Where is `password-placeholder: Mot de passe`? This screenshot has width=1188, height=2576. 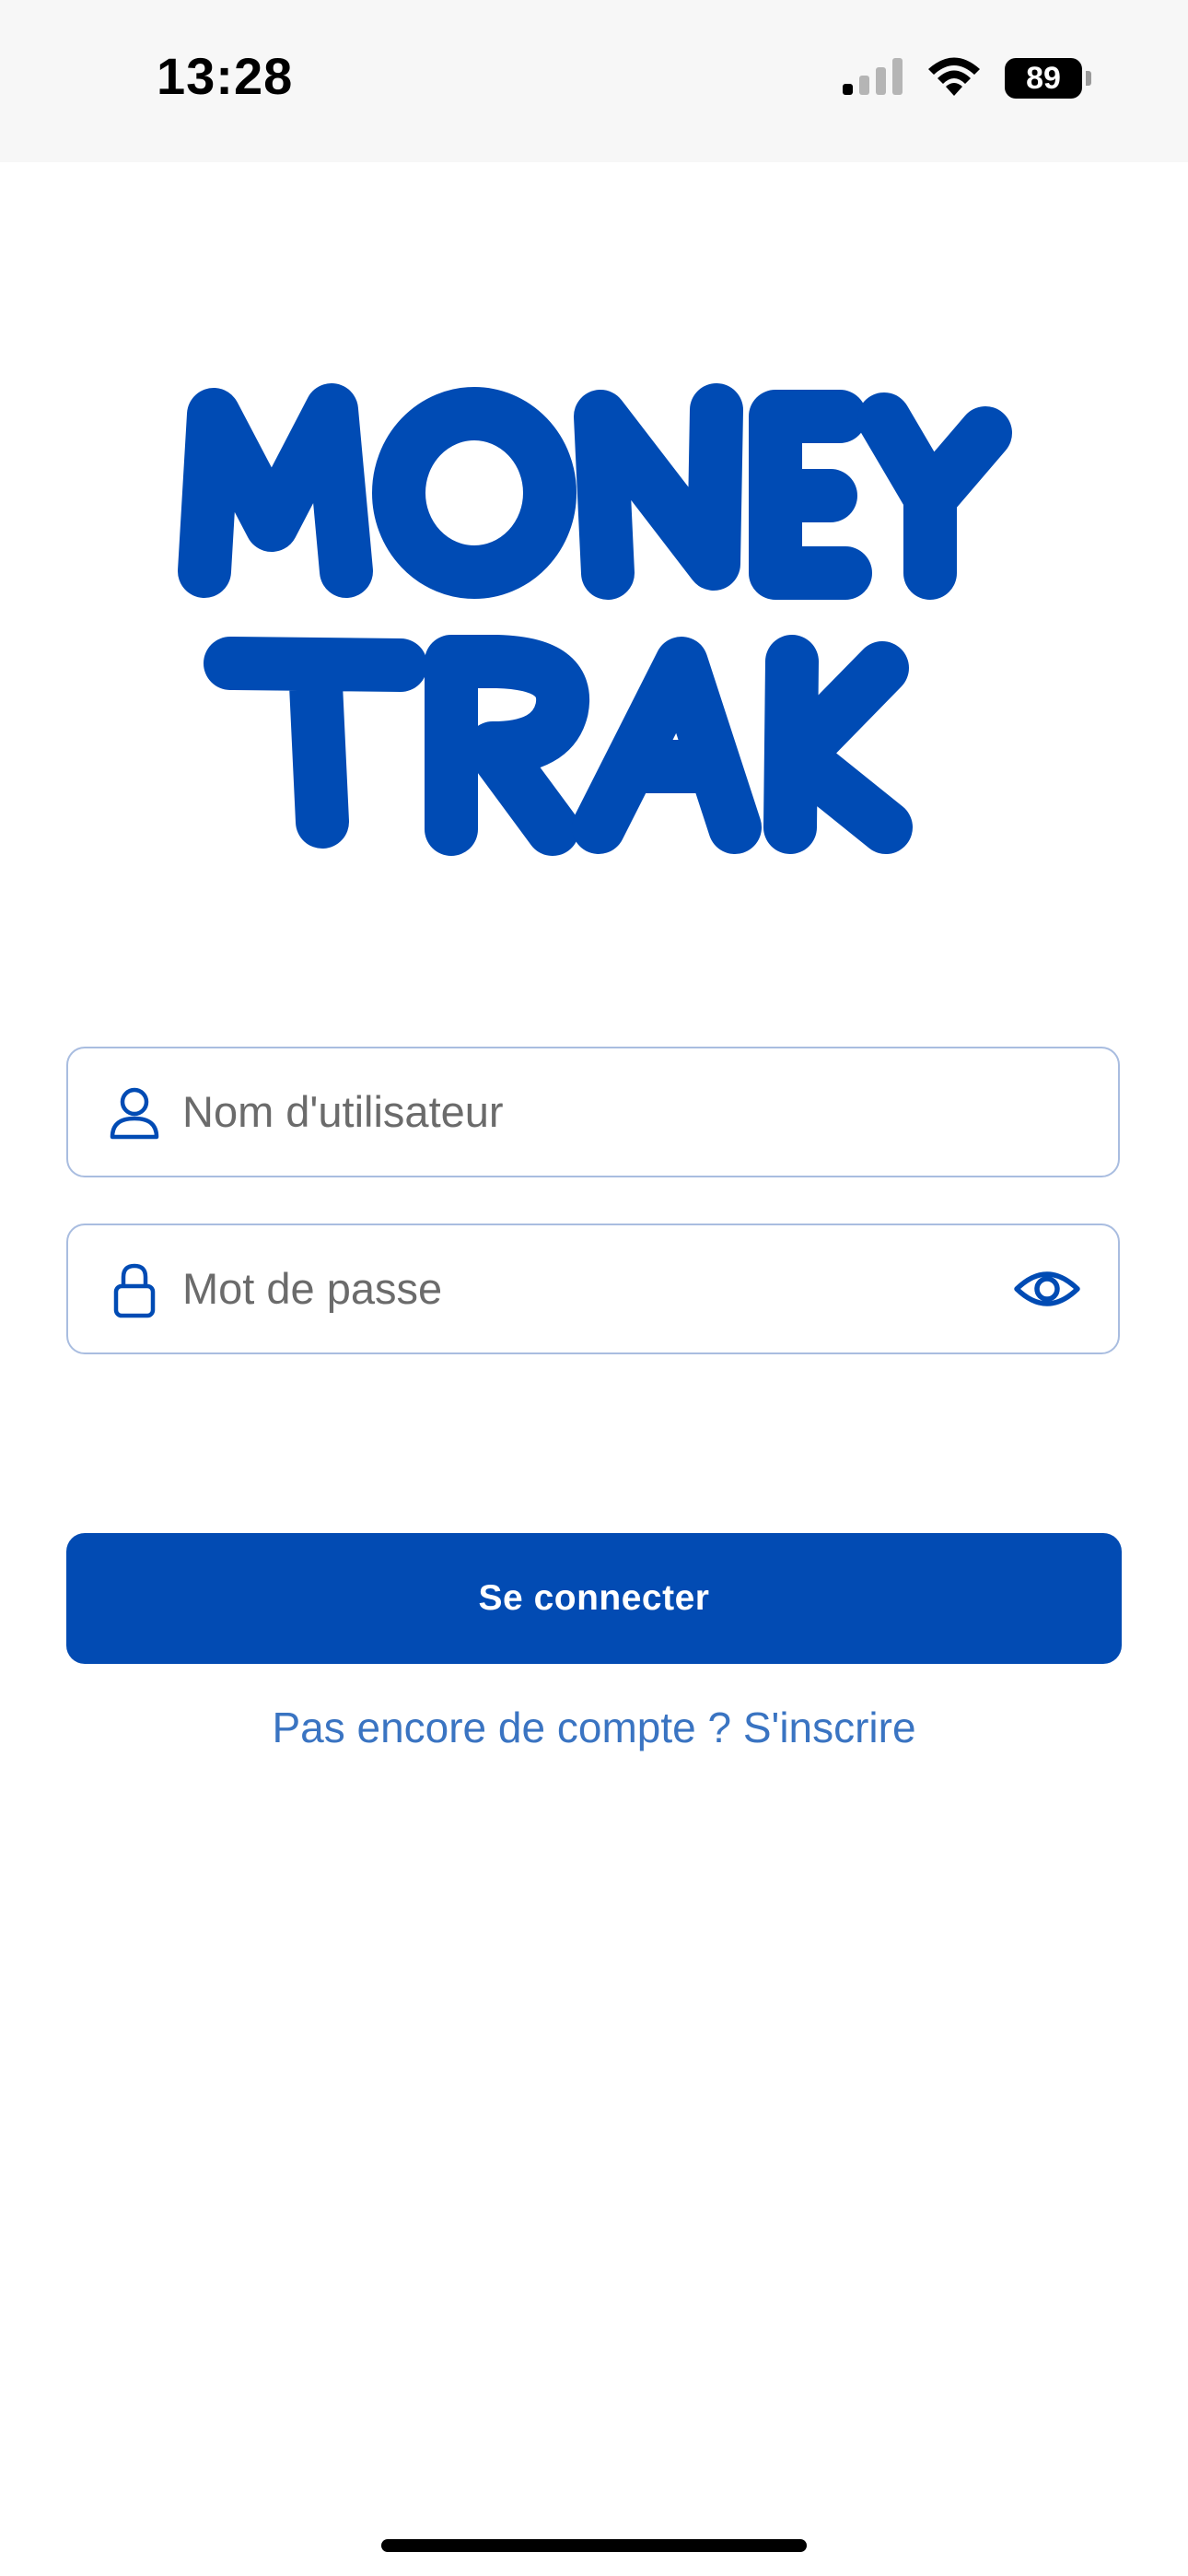 password-placeholder: Mot de passe is located at coordinates (312, 1288).